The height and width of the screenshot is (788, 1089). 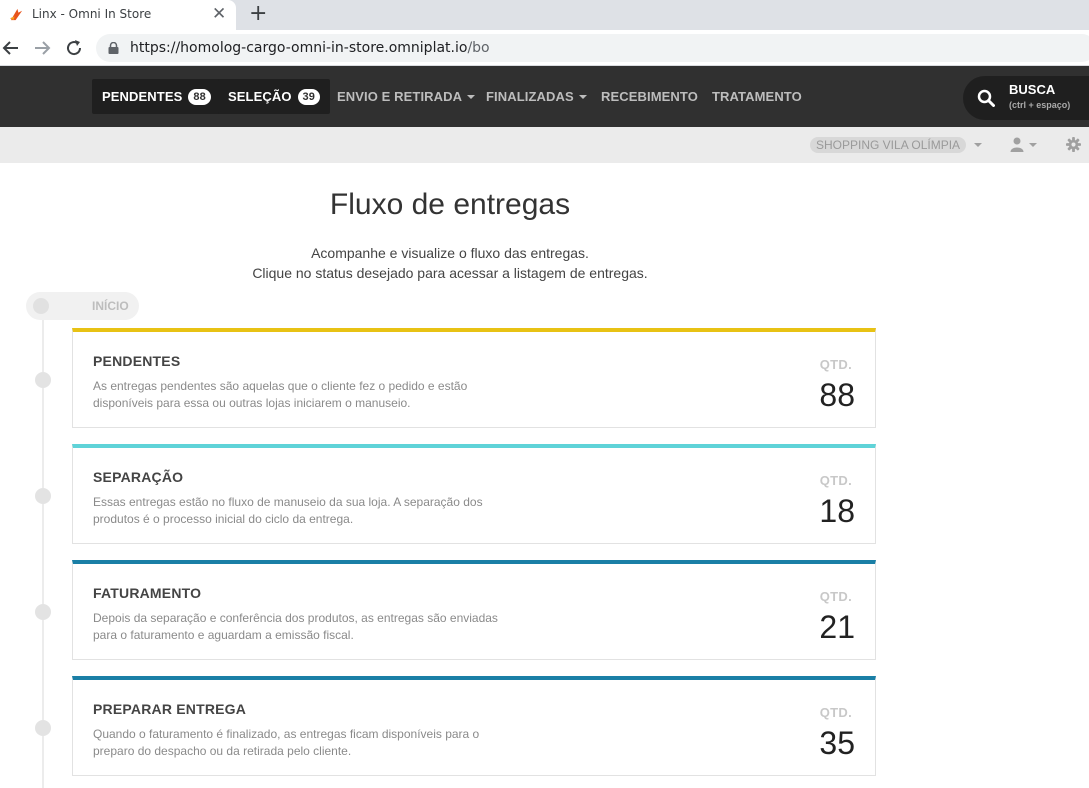 I want to click on card-qty-value: 21, so click(x=837, y=627).